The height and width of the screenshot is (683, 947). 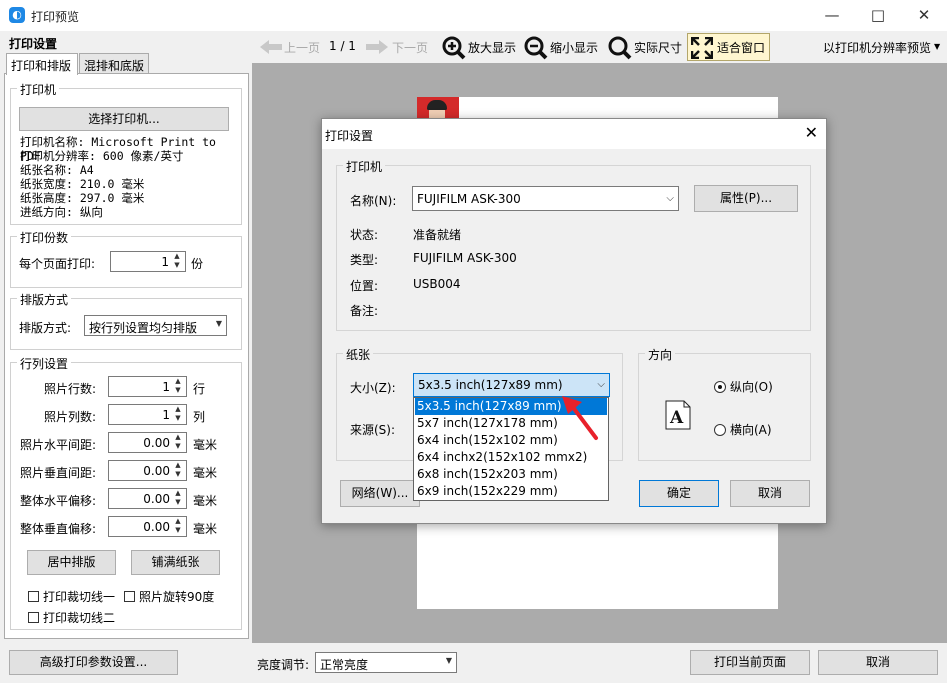 I want to click on v-spacing-spinner: 0.00 ▲ ▼, so click(x=147, y=470).